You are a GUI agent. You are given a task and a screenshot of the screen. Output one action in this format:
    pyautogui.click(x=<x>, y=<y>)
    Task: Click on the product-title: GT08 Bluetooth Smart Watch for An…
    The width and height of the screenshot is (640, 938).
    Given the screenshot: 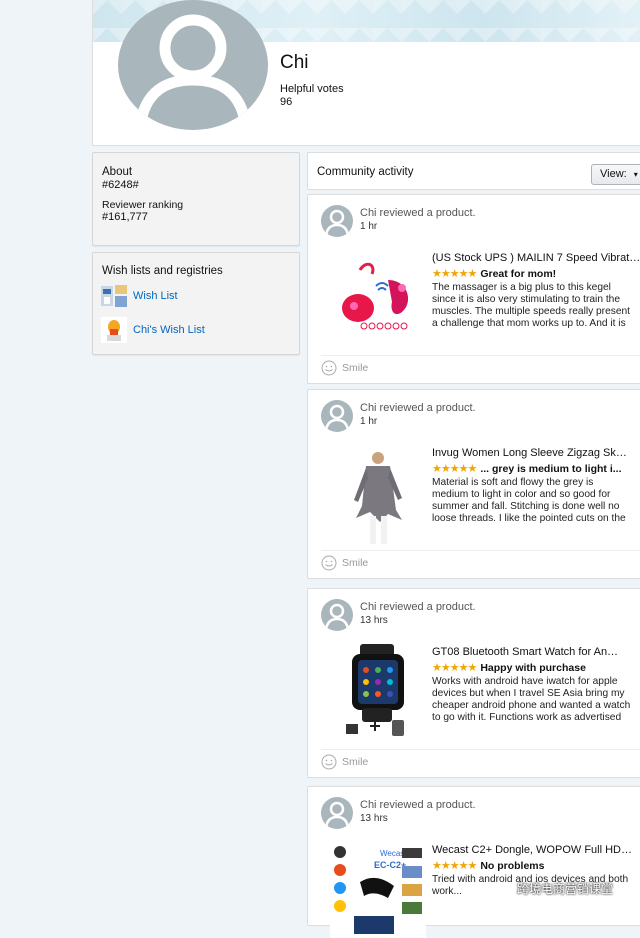 What is the action you would take?
    pyautogui.click(x=536, y=652)
    